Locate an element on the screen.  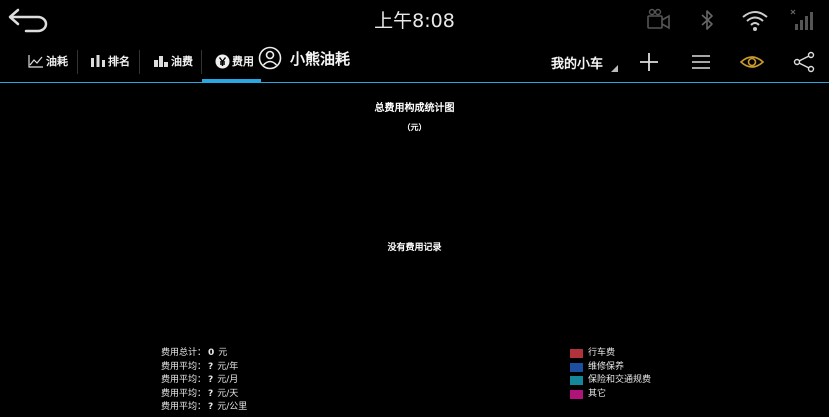
chart-legend: 行车费 维修保养 保险和交通规费 其它 is located at coordinates (610, 374).